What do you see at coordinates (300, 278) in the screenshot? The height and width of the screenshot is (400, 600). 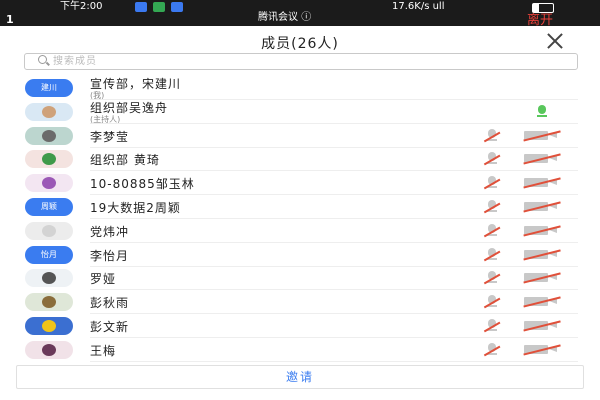 I see `member-row: 罗娅` at bounding box center [300, 278].